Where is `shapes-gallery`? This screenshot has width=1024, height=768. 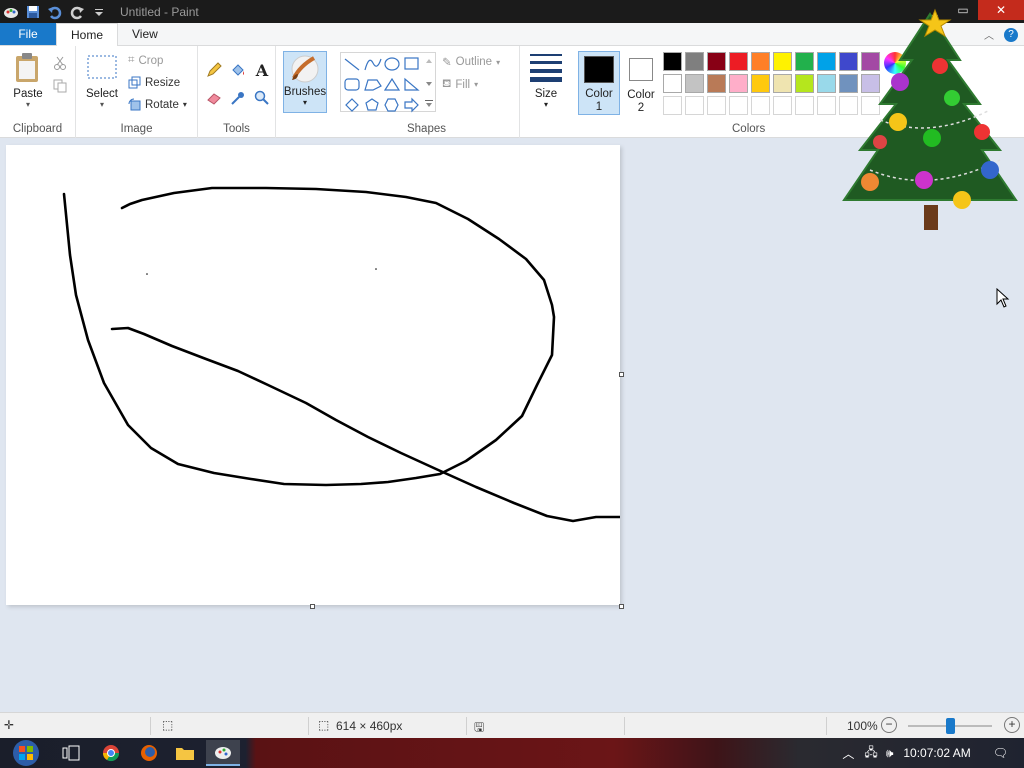
shapes-gallery is located at coordinates (388, 82).